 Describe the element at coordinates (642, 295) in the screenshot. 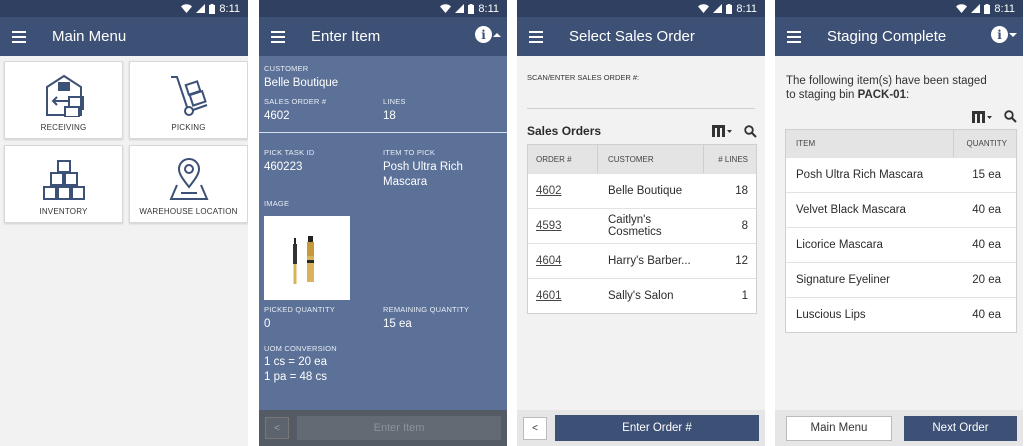

I see `table-row: 4601 Sally's Salon 1` at that location.